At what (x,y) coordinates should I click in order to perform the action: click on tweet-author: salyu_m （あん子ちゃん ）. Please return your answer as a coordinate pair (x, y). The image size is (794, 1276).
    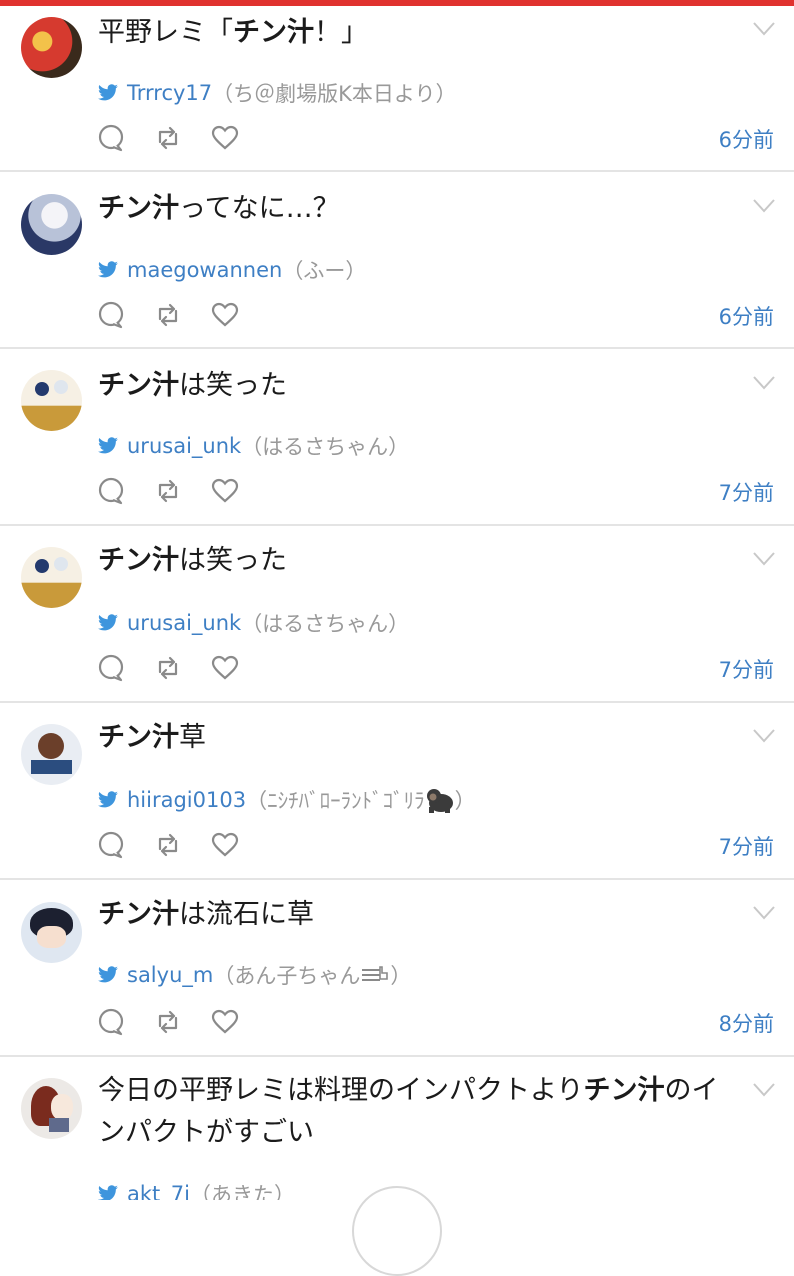
    Looking at the image, I should click on (254, 975).